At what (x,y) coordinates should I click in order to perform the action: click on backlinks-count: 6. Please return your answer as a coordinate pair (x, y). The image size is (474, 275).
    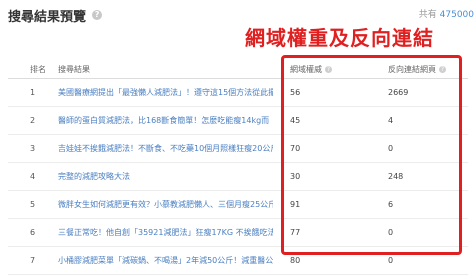
    Looking at the image, I should click on (391, 204).